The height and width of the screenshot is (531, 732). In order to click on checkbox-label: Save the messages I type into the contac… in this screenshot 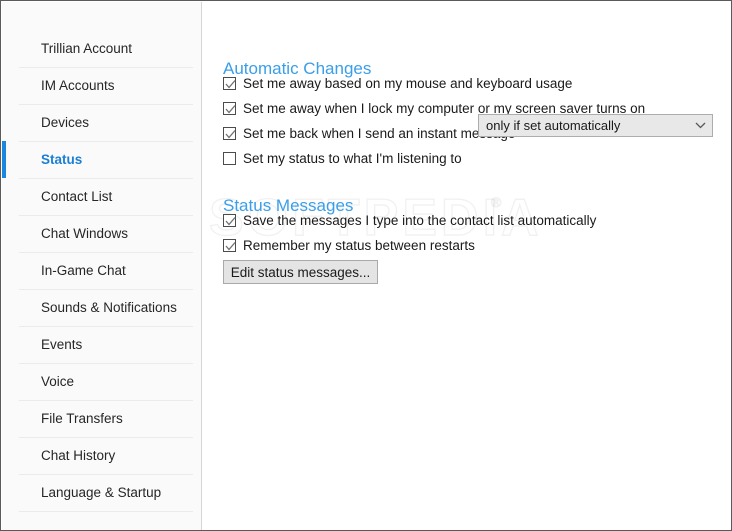, I will do `click(420, 220)`.